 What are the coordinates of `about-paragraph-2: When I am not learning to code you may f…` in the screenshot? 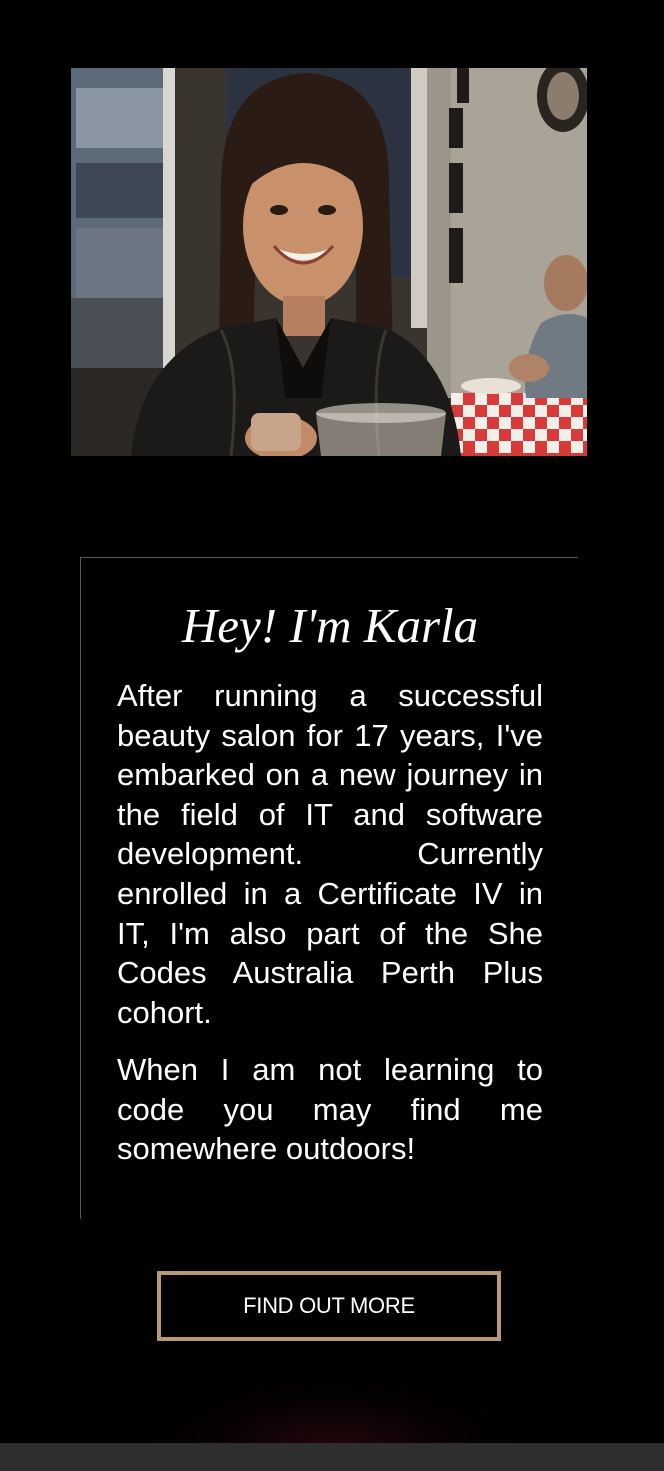 It's located at (330, 1109).